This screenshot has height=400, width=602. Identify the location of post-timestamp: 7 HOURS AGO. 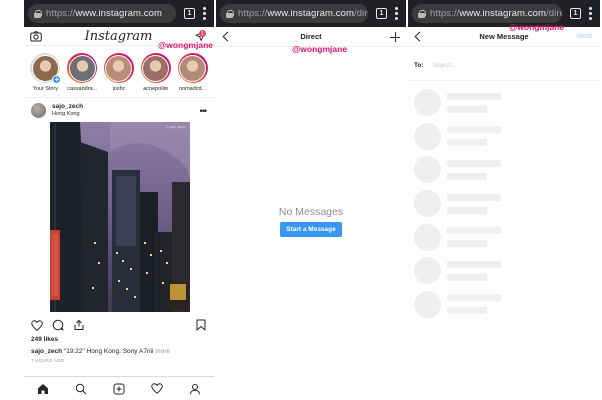
(48, 360).